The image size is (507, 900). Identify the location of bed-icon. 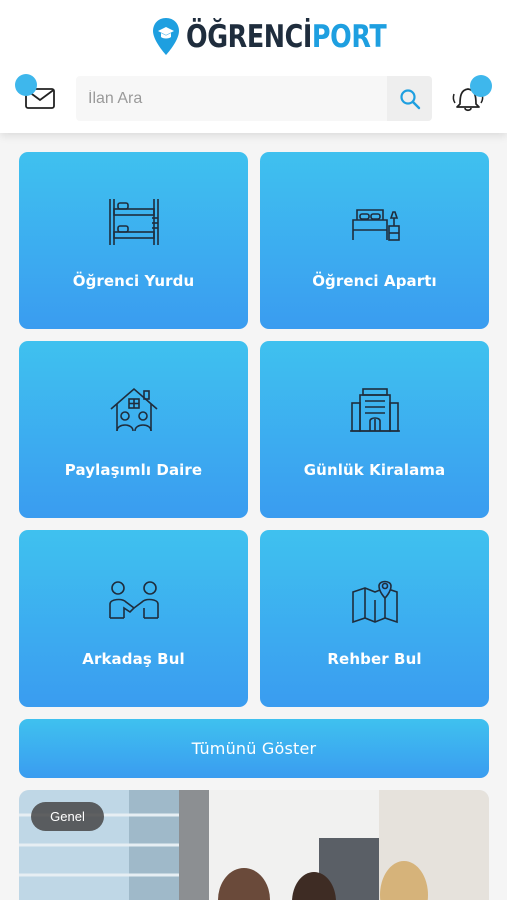
(376, 225).